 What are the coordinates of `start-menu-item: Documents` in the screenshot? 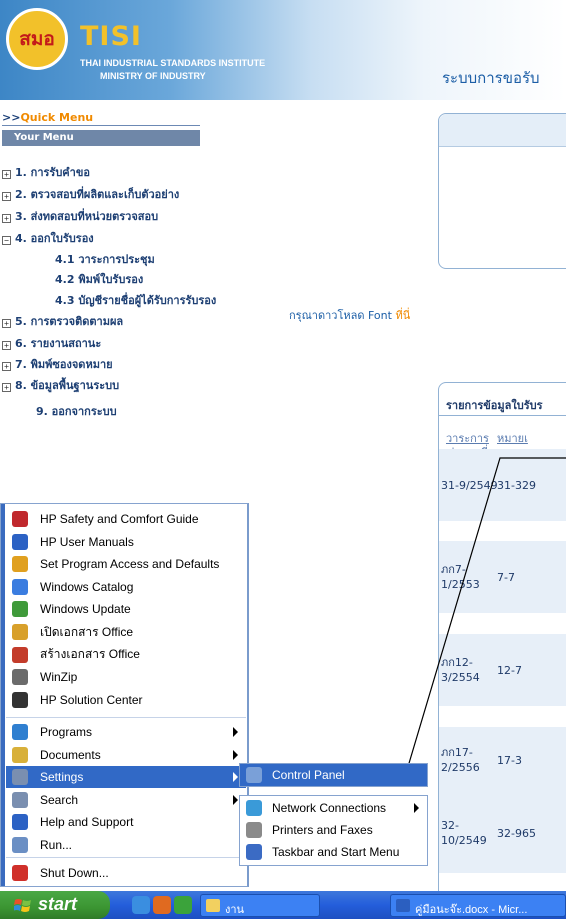 It's located at (126, 755).